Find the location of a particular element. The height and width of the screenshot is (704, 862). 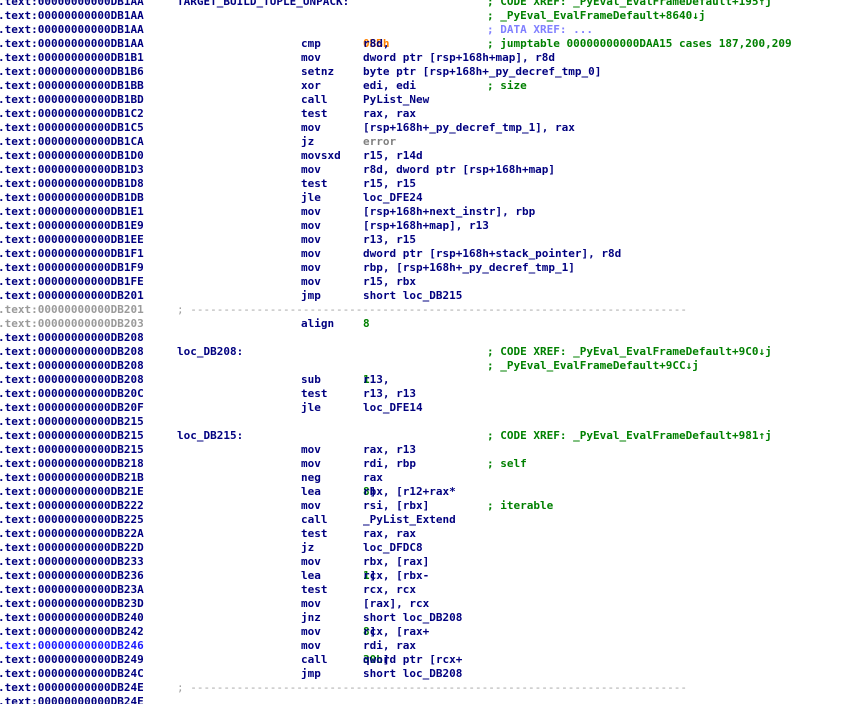

instruction-operands: qword ptr [rcx+ 30h] is located at coordinates (412, 660).